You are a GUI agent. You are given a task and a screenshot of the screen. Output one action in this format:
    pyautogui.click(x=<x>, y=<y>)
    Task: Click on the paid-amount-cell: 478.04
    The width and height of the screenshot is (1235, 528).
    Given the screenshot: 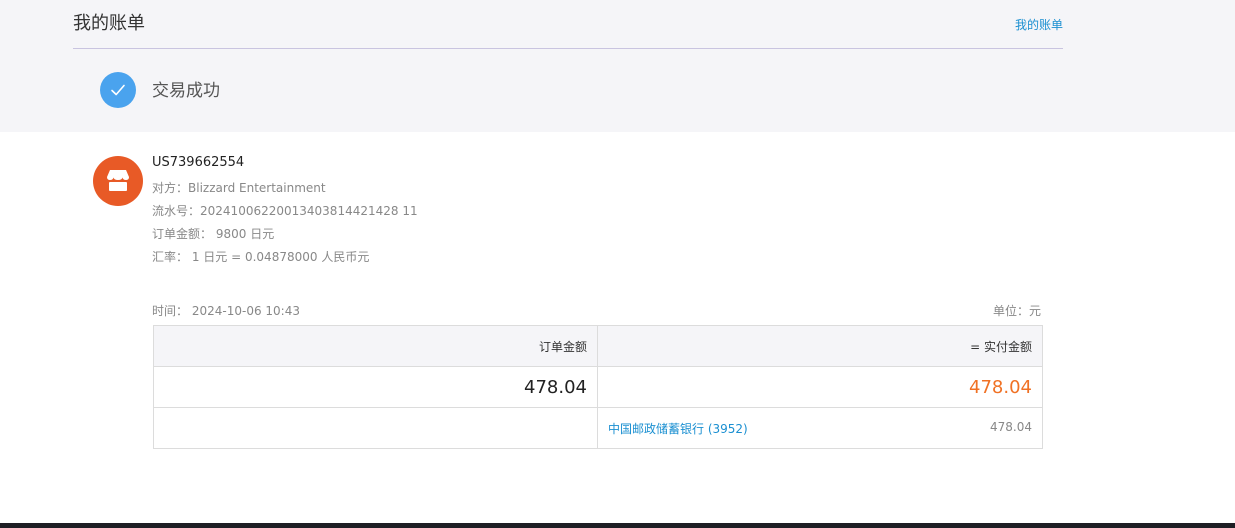 What is the action you would take?
    pyautogui.click(x=820, y=387)
    